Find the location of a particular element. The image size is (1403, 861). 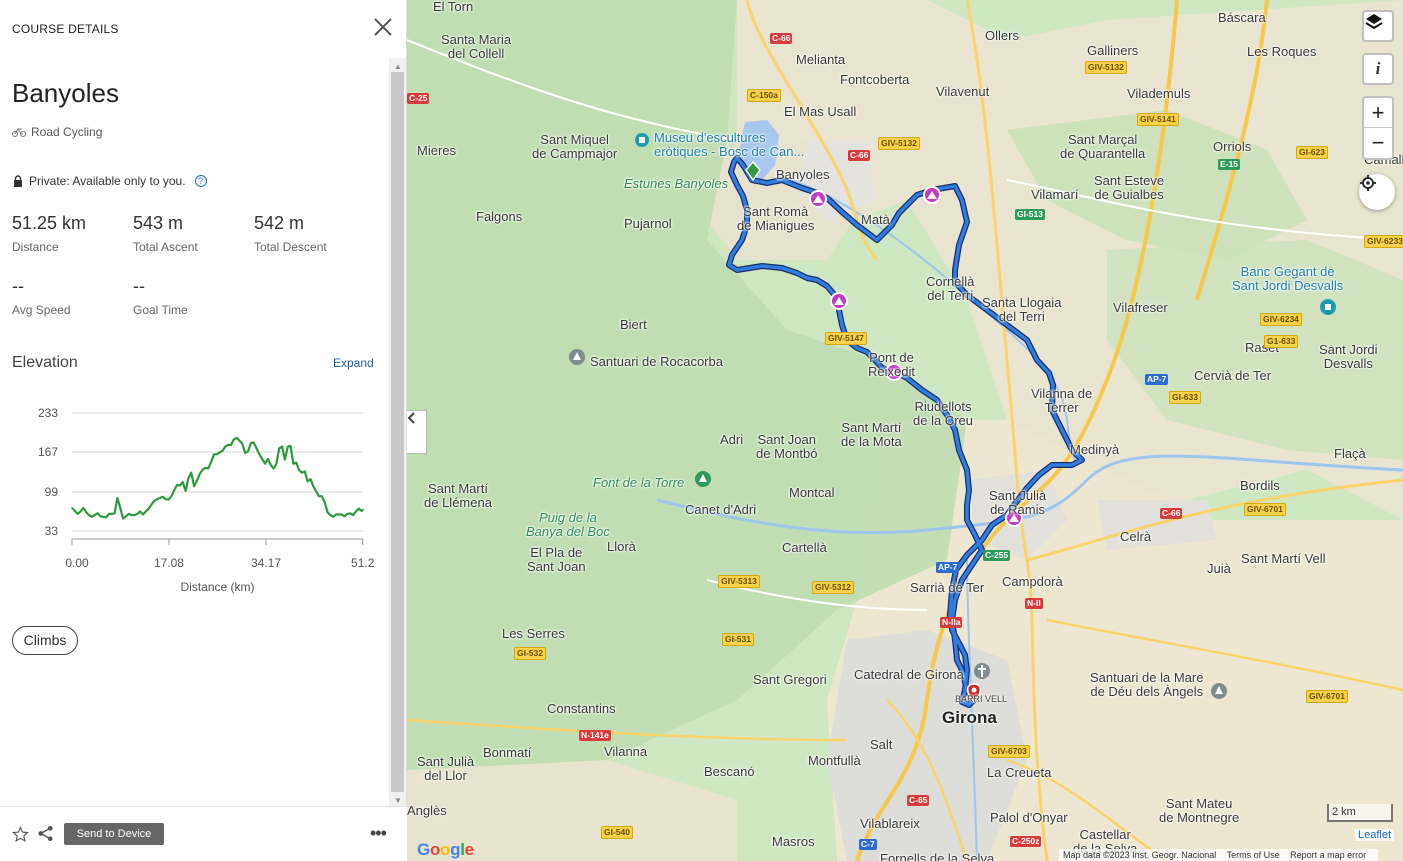

google-logo: Google is located at coordinates (445, 849).